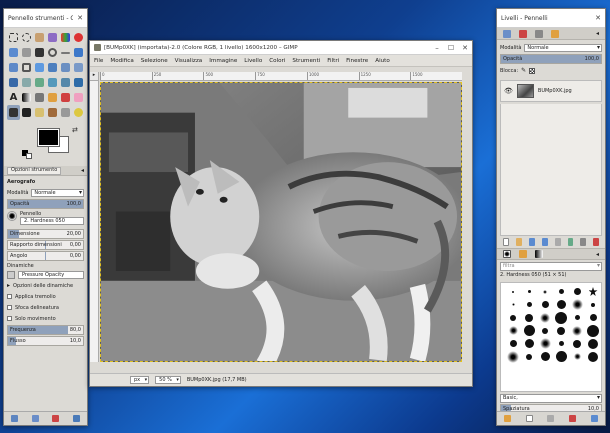  What do you see at coordinates (551, 418) in the screenshot?
I see `duplicate-brush-icon` at bounding box center [551, 418].